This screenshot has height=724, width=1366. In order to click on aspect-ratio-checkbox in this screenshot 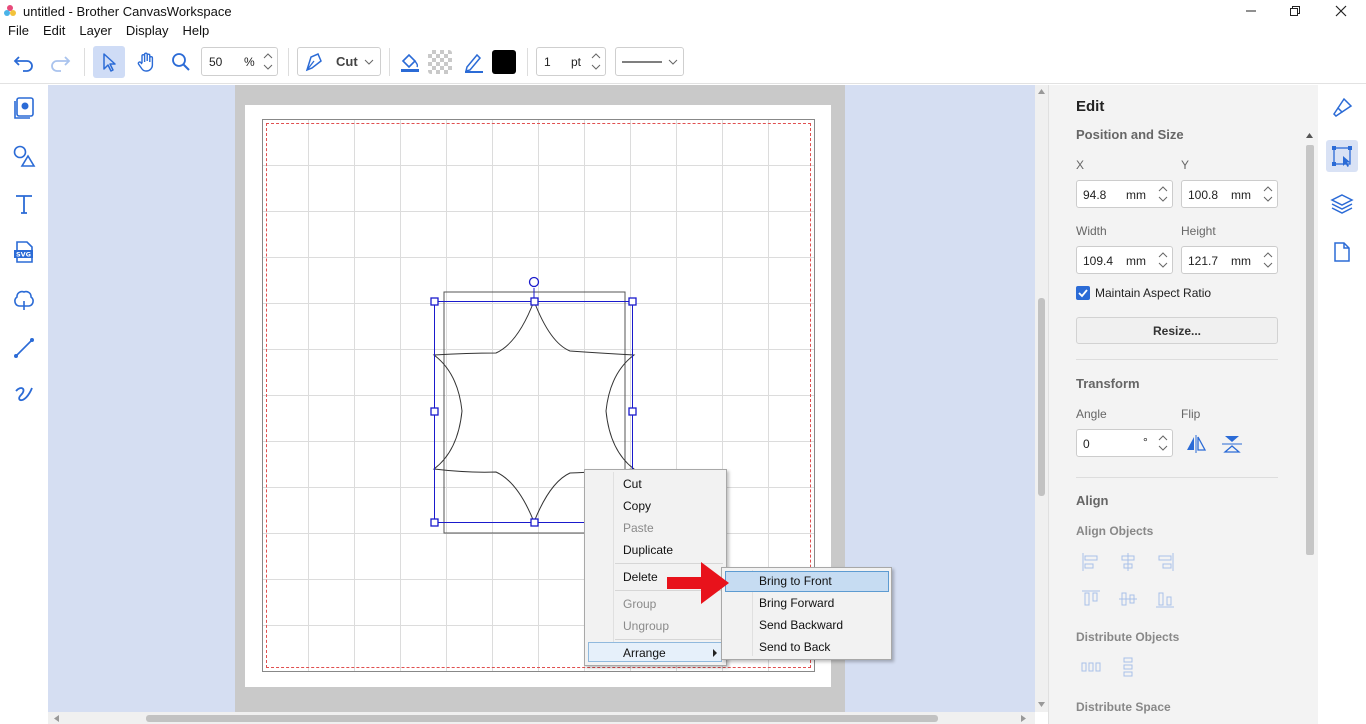, I will do `click(1083, 293)`.